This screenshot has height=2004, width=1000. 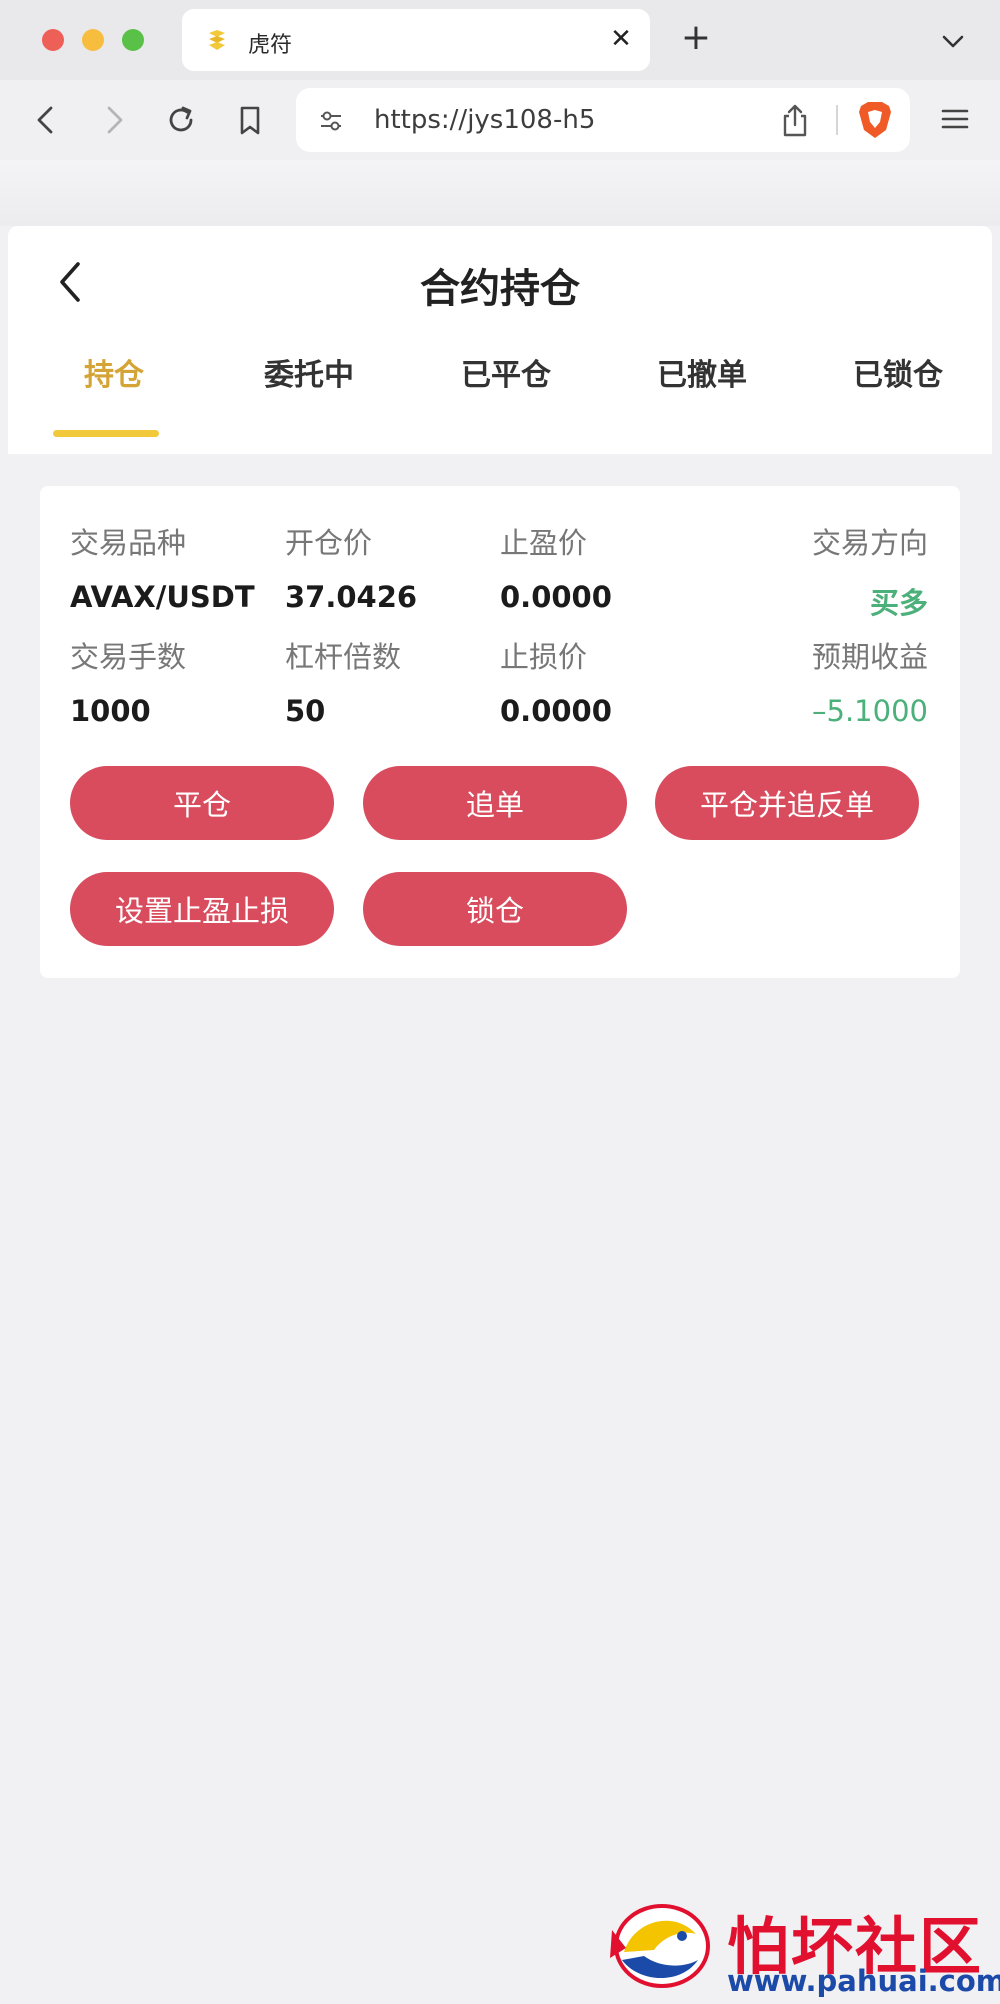 I want to click on minimize-window-button, so click(x=93, y=40).